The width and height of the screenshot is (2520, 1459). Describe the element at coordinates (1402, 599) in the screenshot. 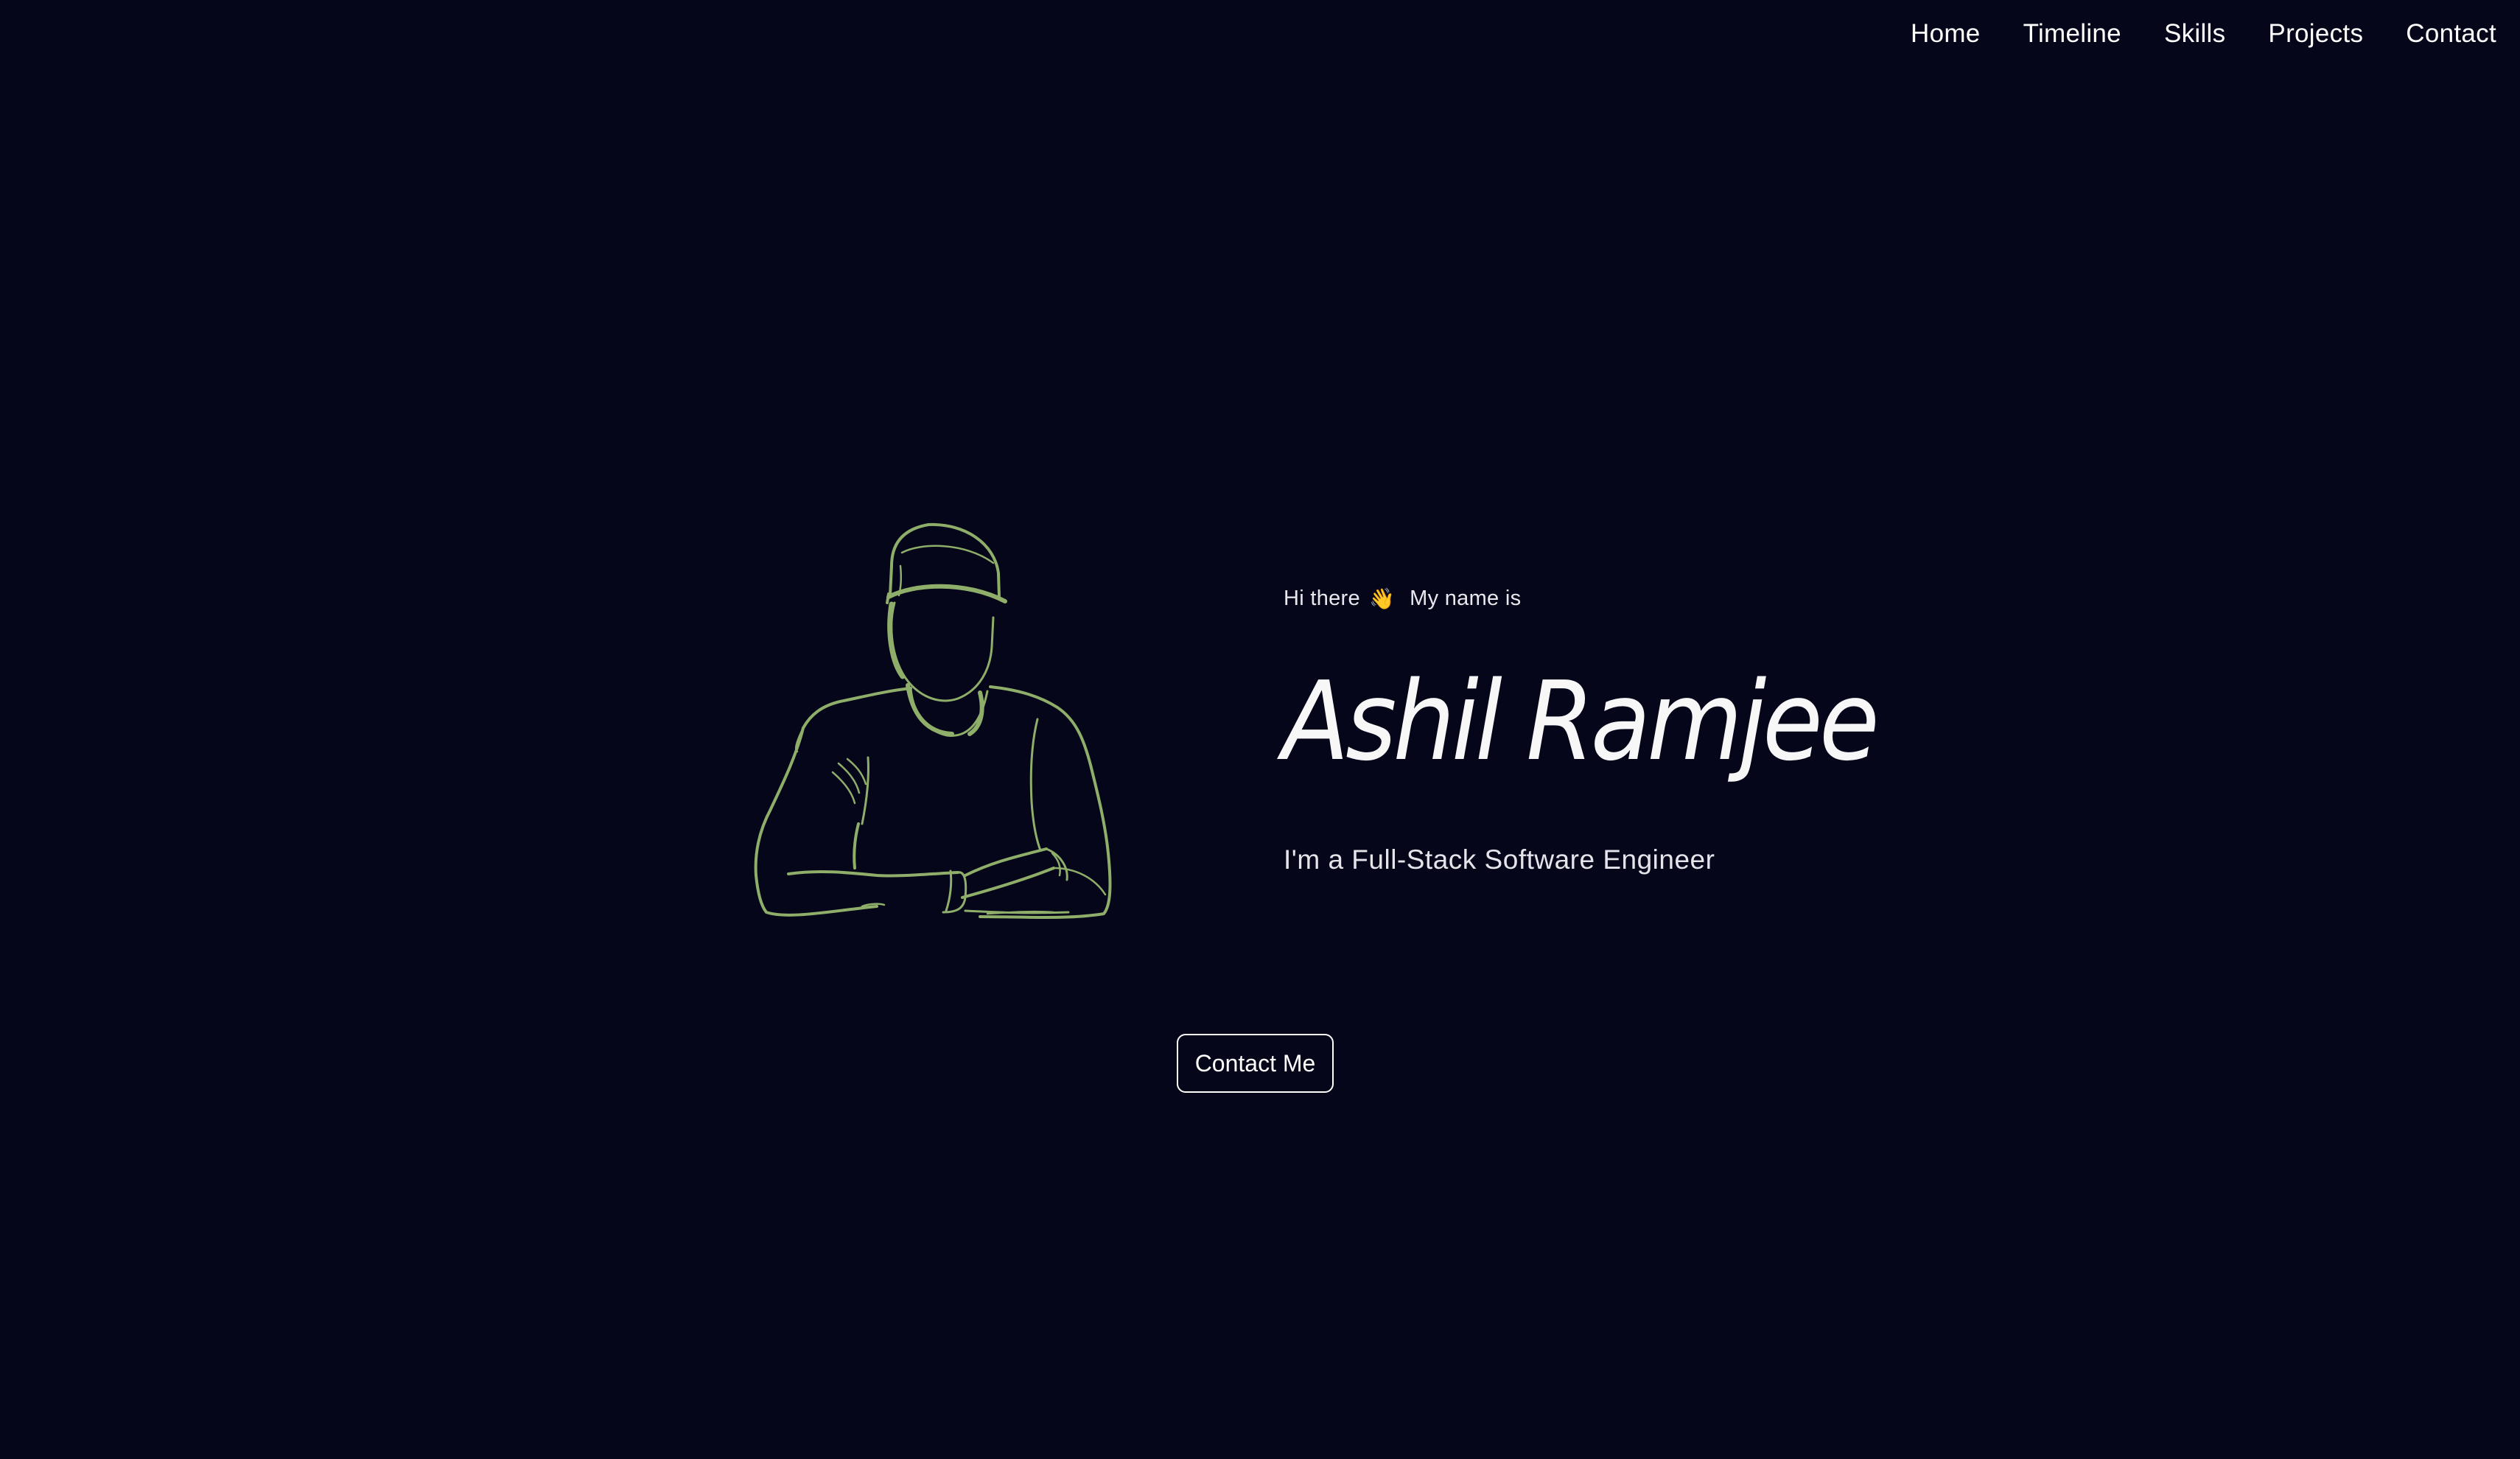

I see `intro-line: Hi there 👋 My name is` at that location.